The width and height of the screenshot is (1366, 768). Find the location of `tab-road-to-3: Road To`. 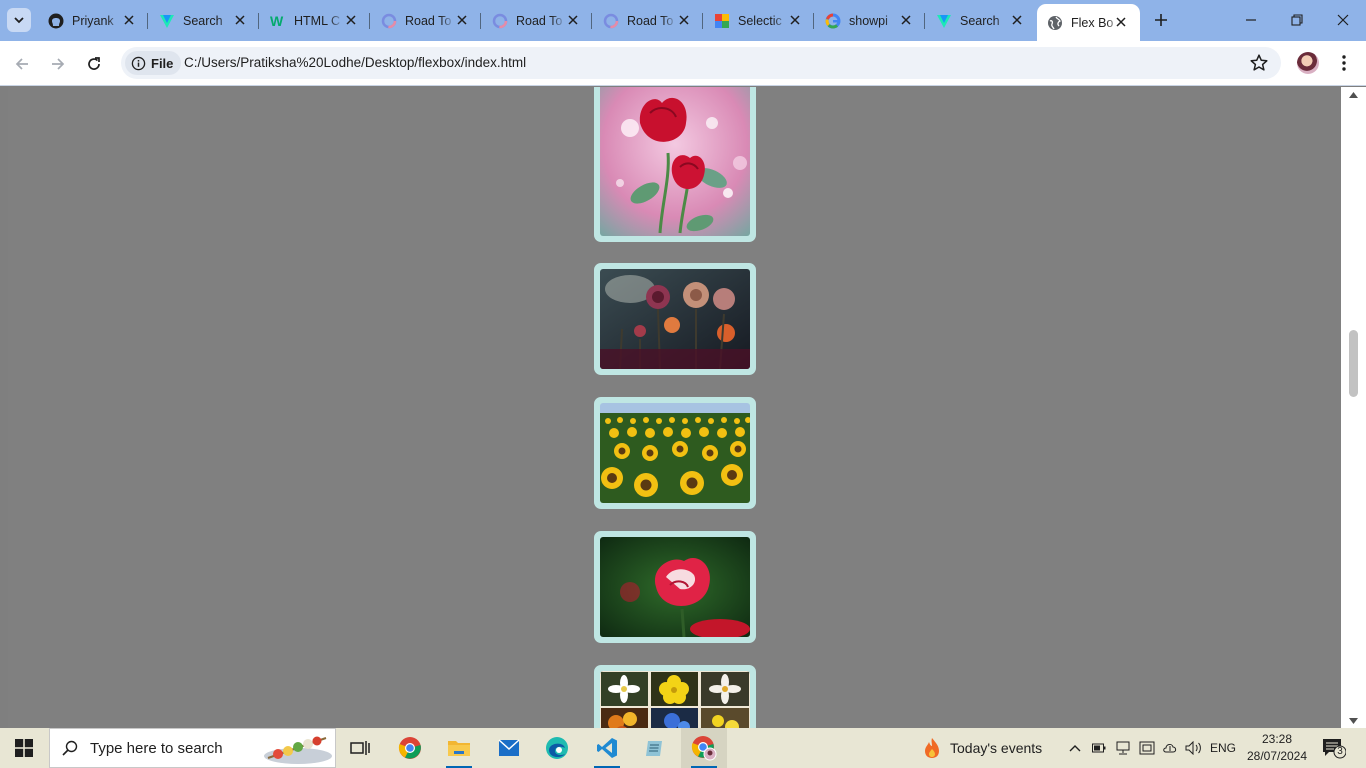

tab-road-to-3: Road To is located at coordinates (648, 20).